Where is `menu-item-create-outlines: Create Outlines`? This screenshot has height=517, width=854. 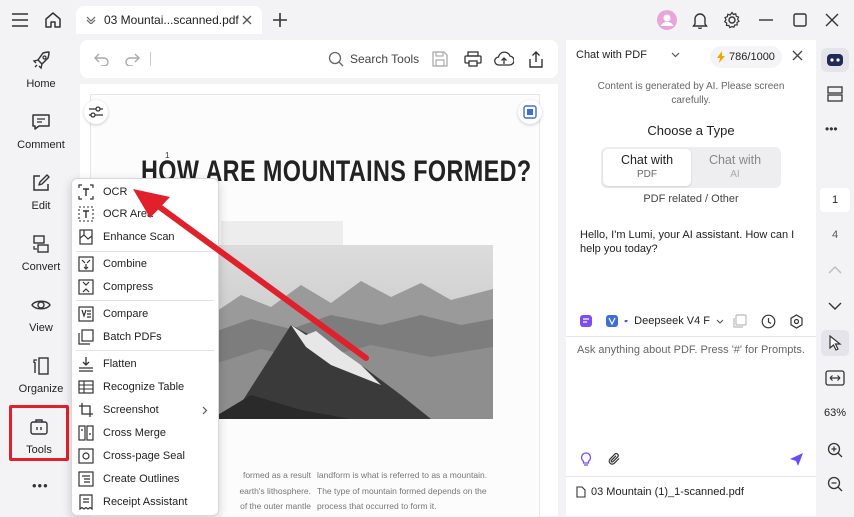
menu-item-create-outlines: Create Outlines is located at coordinates (145, 479).